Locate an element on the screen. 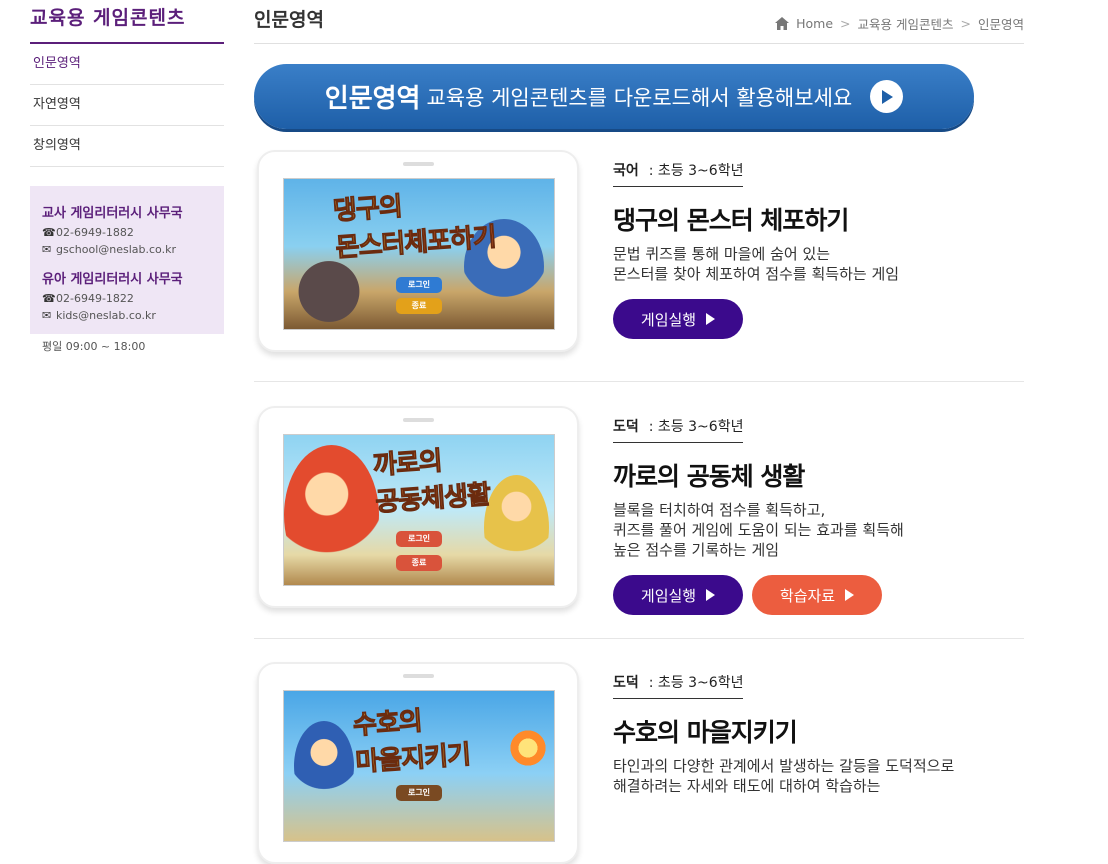  email-address: gschool@neslab.co.kr is located at coordinates (116, 249).